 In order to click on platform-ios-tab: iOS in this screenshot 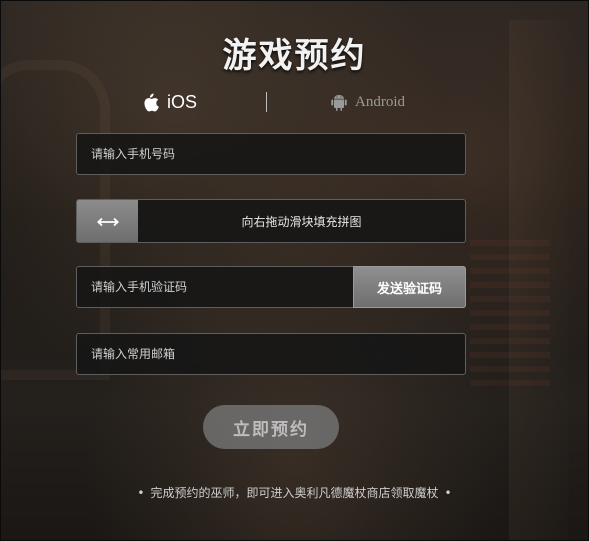, I will do `click(169, 102)`.